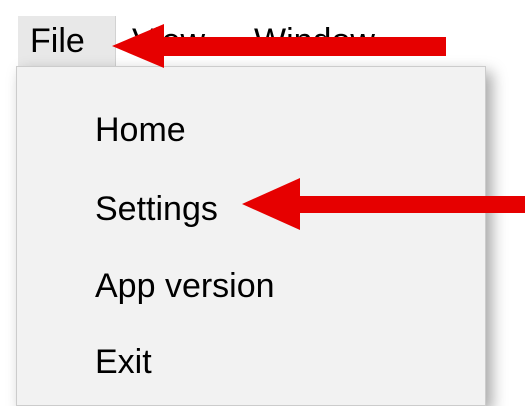 The width and height of the screenshot is (525, 406). Describe the element at coordinates (251, 362) in the screenshot. I see `menu-item-exit: Exit` at that location.